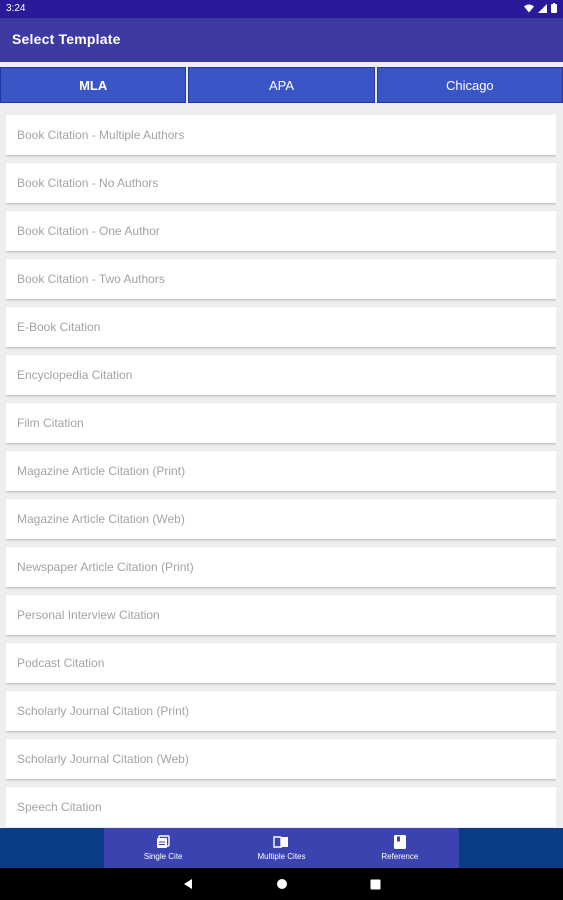 The height and width of the screenshot is (900, 563). Describe the element at coordinates (163, 841) in the screenshot. I see `single-cite-icon` at that location.